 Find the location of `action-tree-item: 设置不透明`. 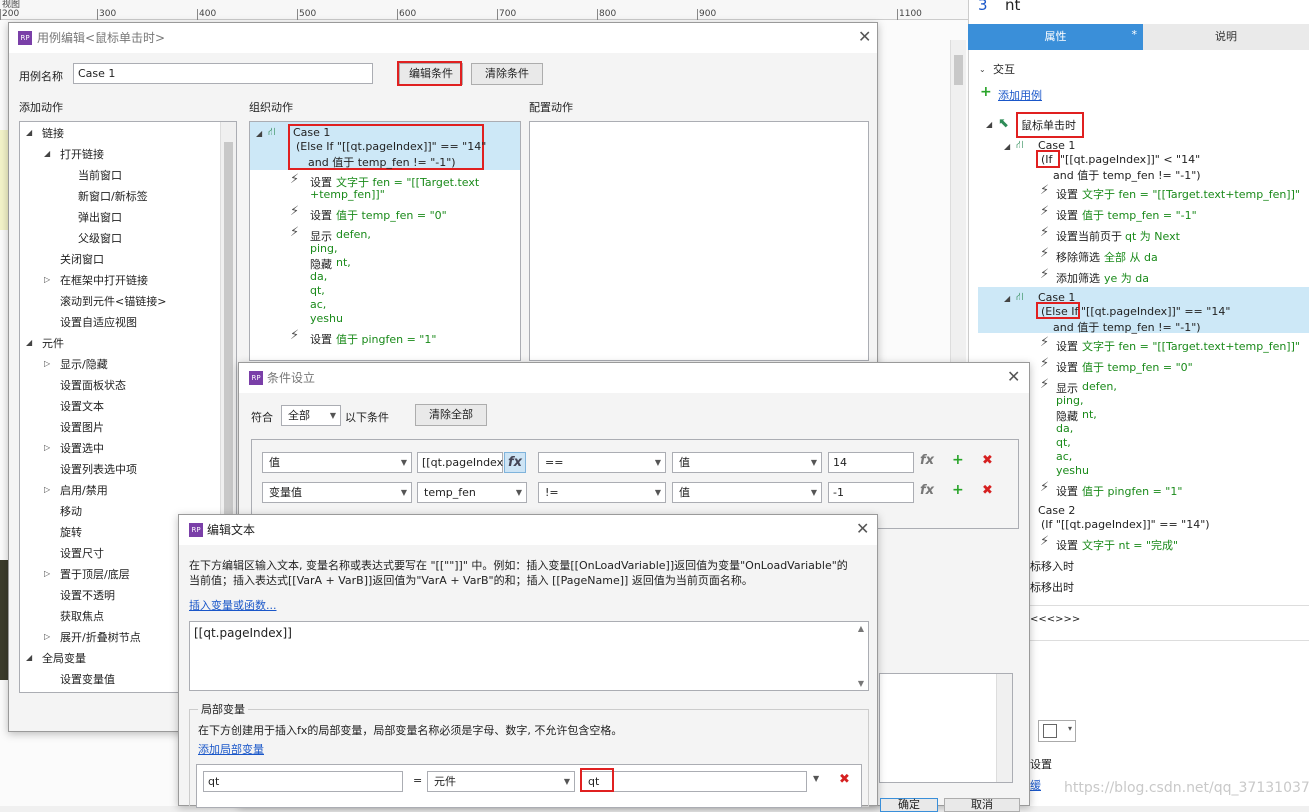

action-tree-item: 设置不透明 is located at coordinates (87, 595).